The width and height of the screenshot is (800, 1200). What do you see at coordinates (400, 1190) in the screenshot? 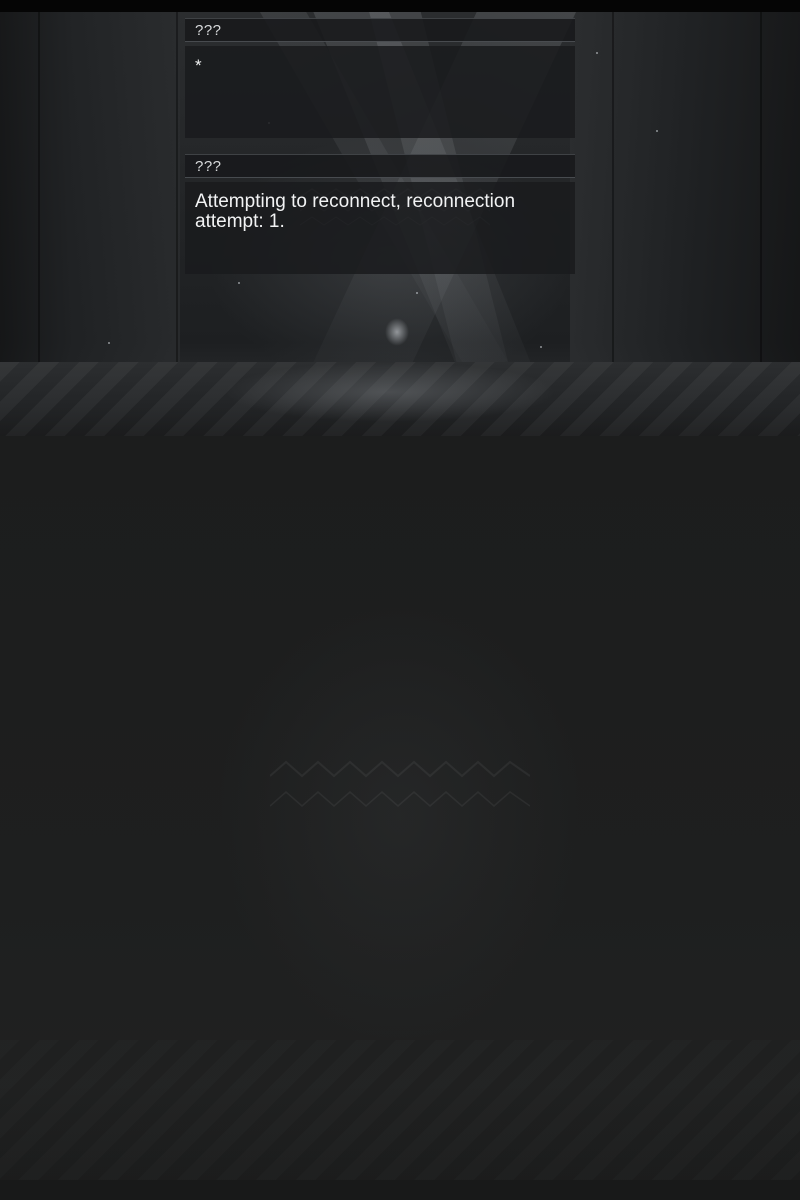
I see `bottom-border` at bounding box center [400, 1190].